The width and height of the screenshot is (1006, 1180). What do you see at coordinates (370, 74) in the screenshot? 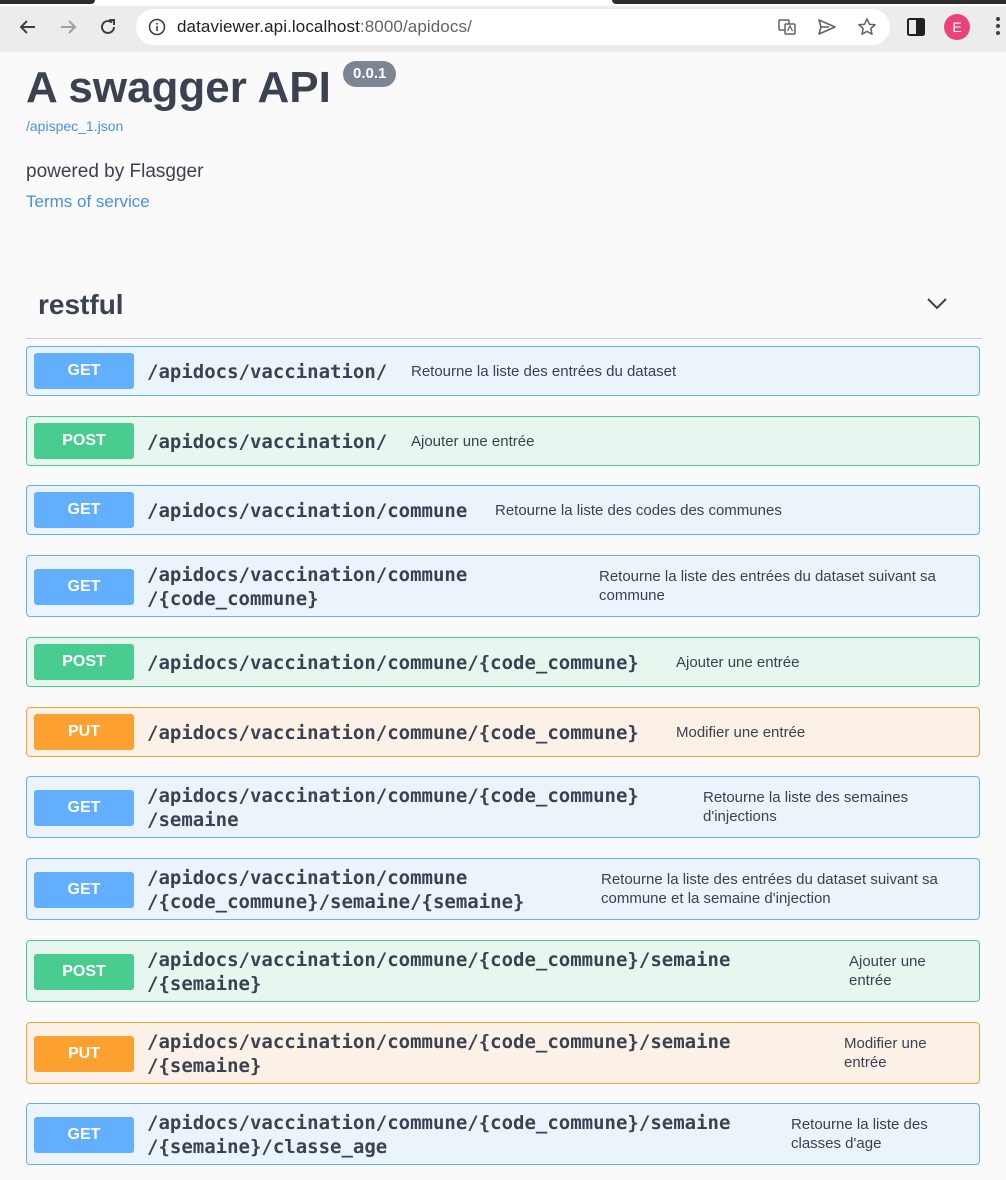
I see `version-badge: 0.0.1` at bounding box center [370, 74].